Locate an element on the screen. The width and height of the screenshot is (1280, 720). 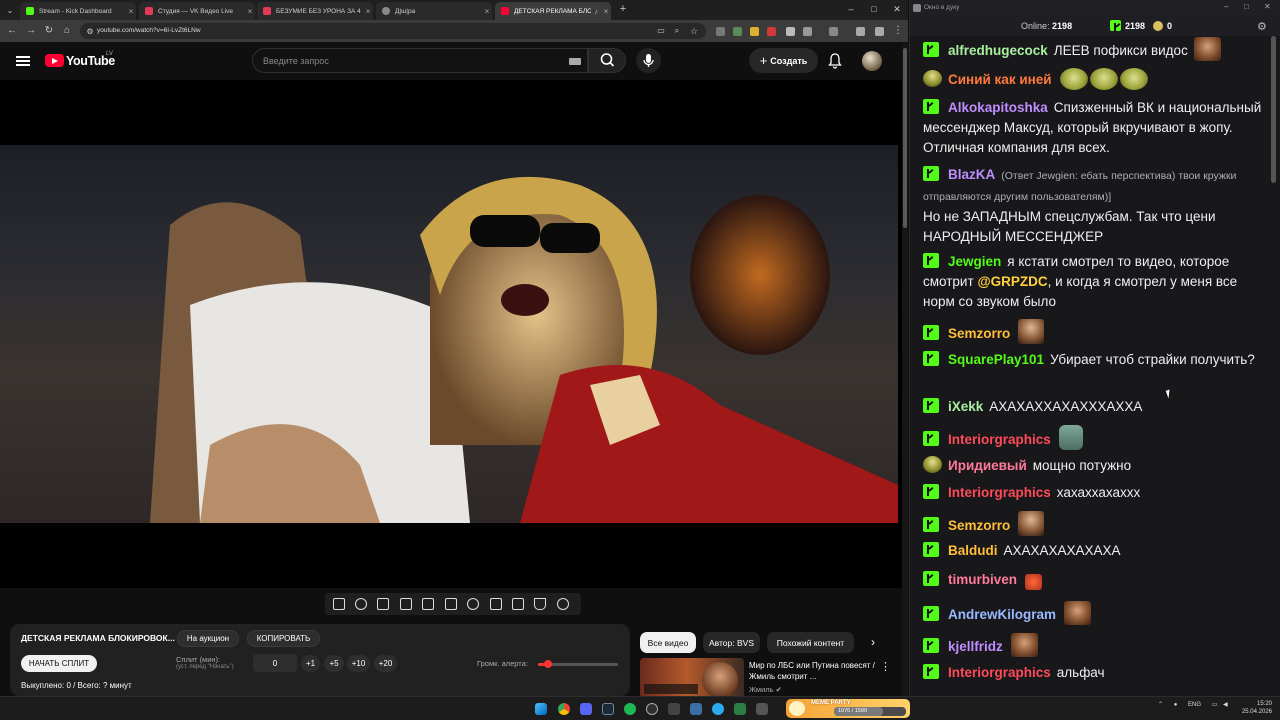
loop-icon is located at coordinates (339, 604).